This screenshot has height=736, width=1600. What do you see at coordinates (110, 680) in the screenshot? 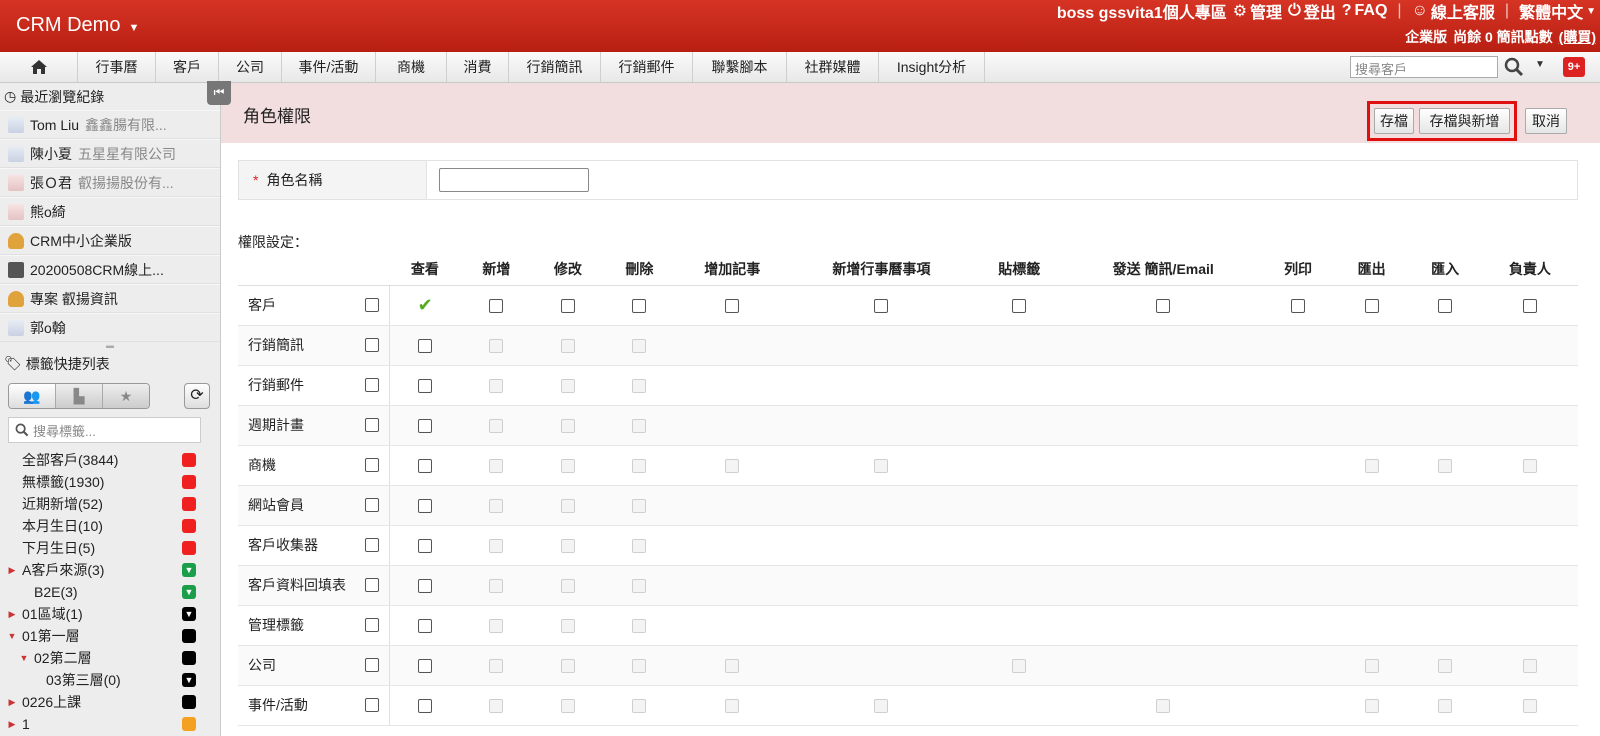
I see `tag-item: 03第三層(0) ▼` at bounding box center [110, 680].